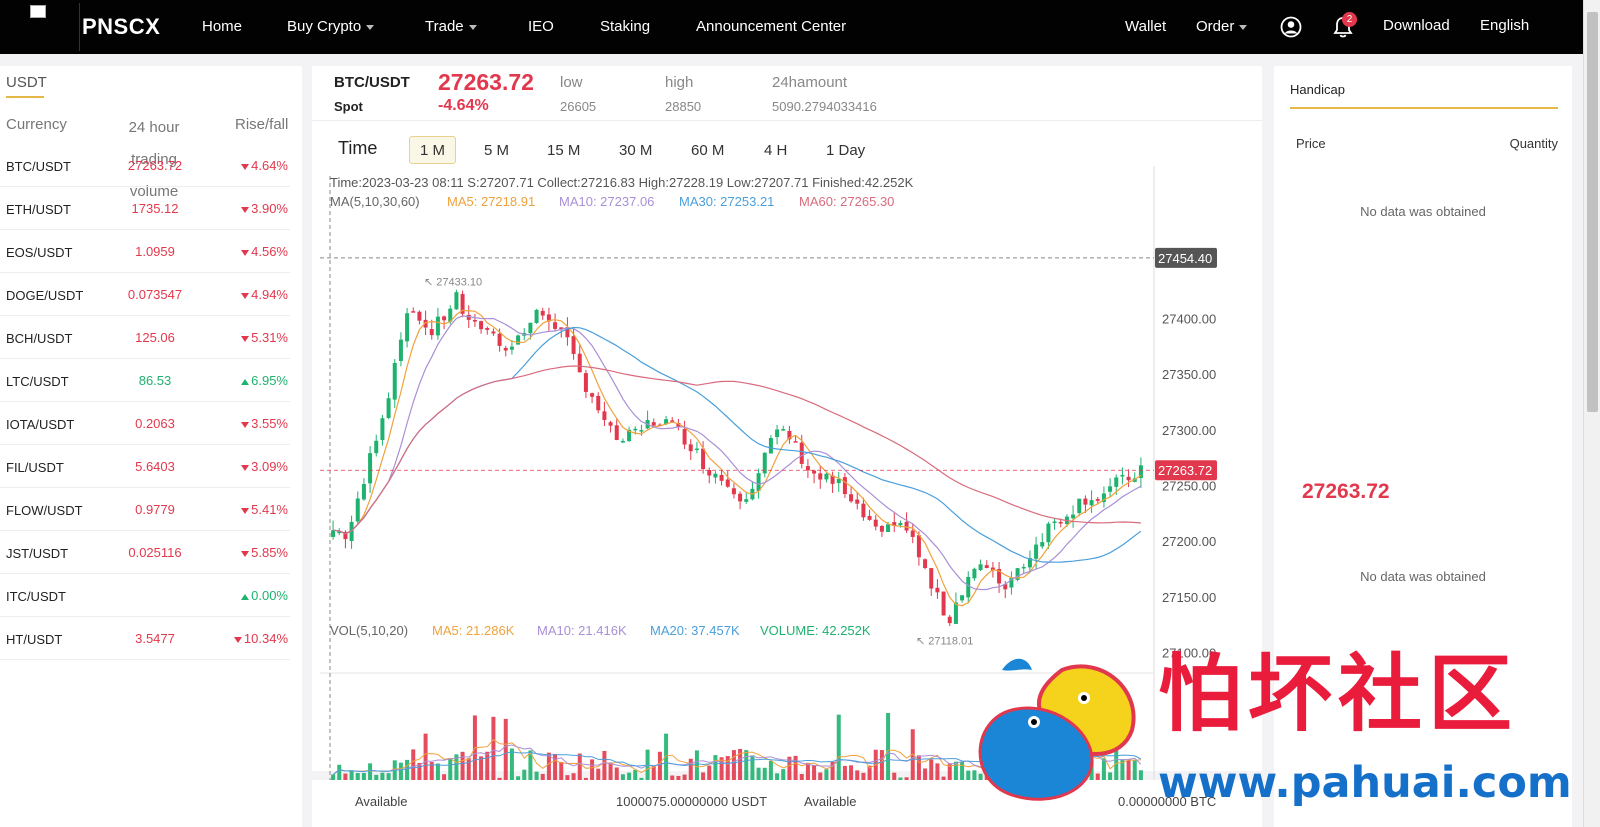 The width and height of the screenshot is (1600, 827). What do you see at coordinates (264, 552) in the screenshot?
I see `market-change: 5.85%` at bounding box center [264, 552].